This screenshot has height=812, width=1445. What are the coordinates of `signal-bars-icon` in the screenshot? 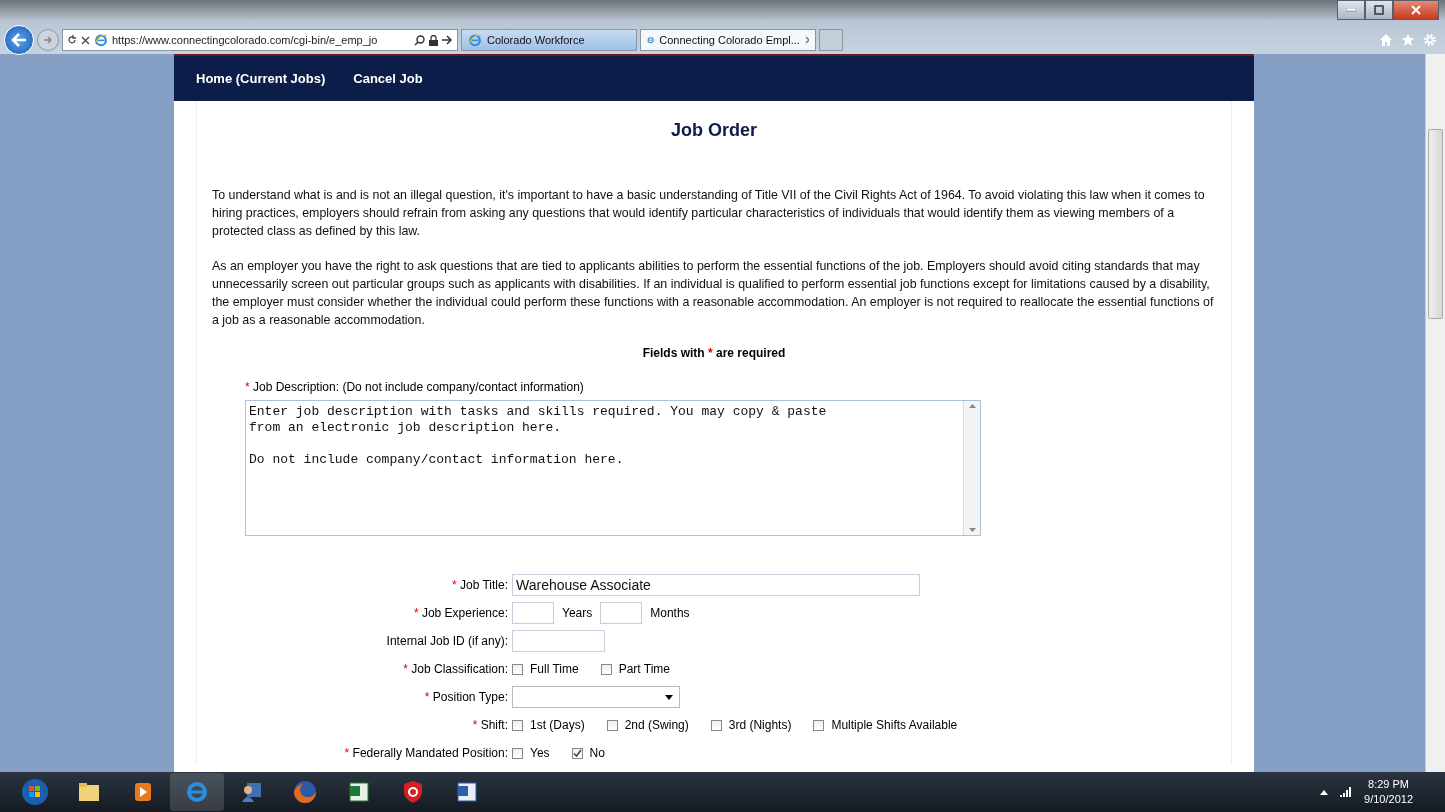 It's located at (1346, 792).